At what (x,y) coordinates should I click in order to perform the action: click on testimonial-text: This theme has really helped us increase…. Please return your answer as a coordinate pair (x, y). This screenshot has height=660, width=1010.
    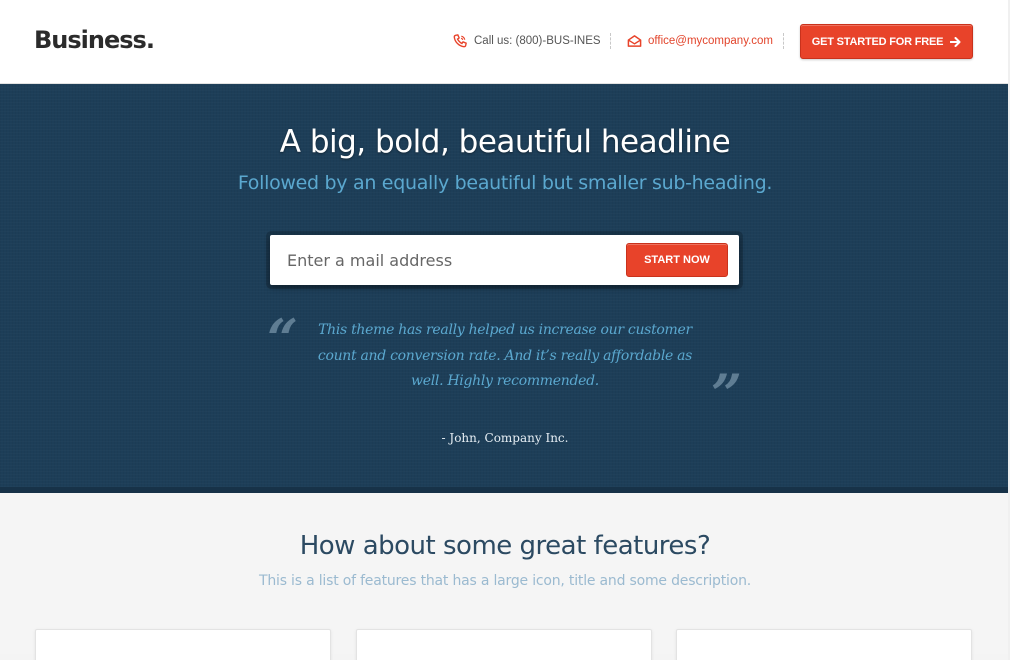
    Looking at the image, I should click on (505, 355).